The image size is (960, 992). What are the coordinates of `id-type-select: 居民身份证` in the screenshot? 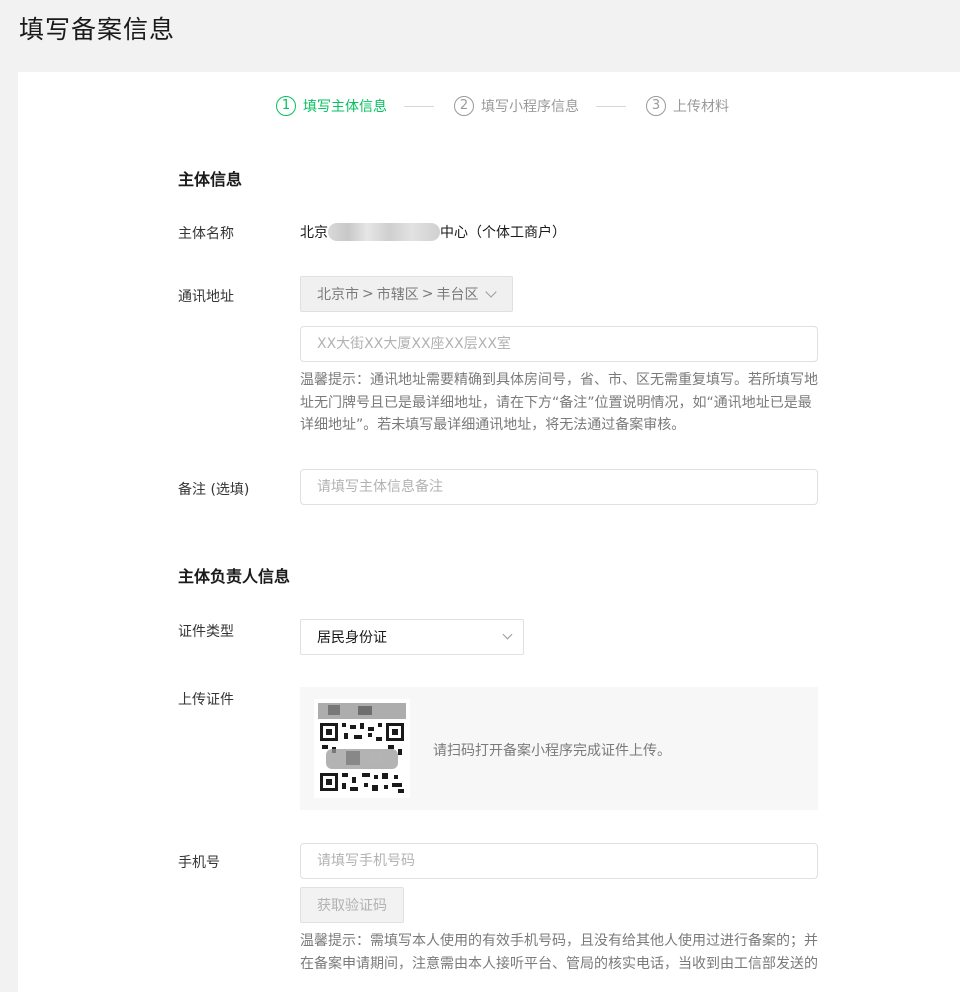 It's located at (412, 637).